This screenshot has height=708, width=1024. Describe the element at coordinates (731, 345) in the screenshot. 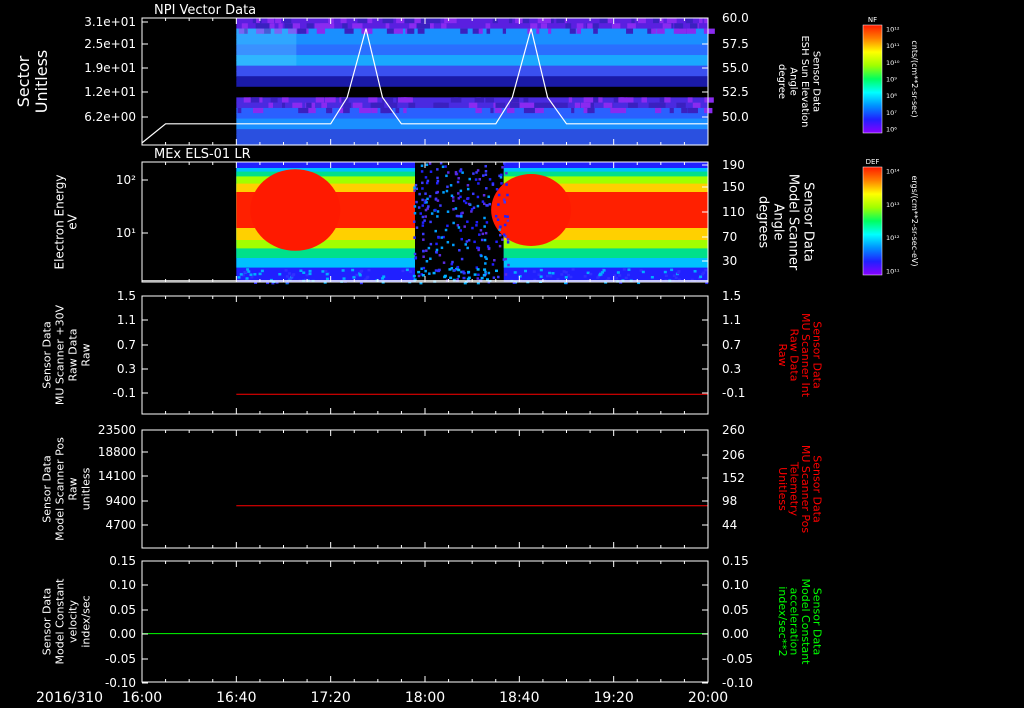

I see `right-tick-label: 0.7` at that location.